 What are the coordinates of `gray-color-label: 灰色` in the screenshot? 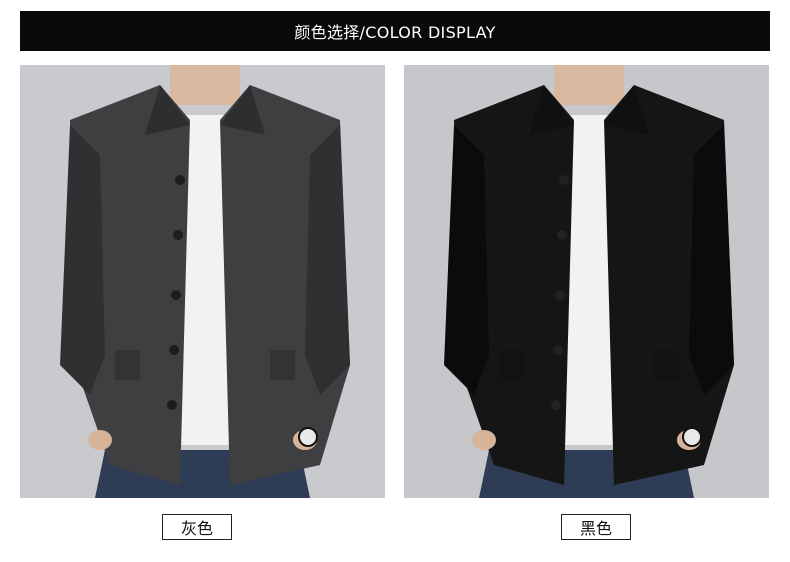 It's located at (197, 527).